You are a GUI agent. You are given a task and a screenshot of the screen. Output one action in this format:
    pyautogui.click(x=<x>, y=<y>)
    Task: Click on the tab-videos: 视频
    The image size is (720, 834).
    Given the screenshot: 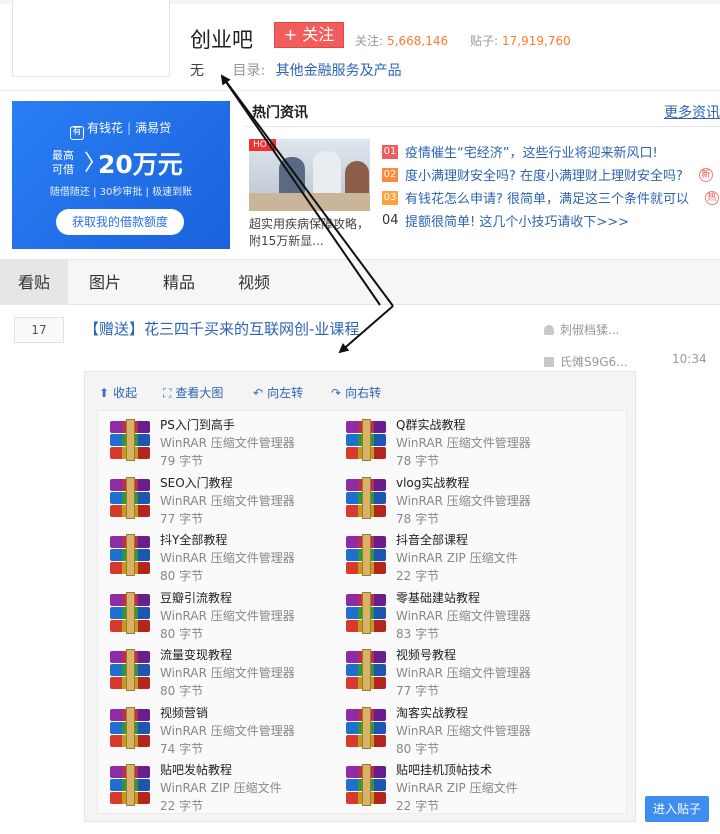 What is the action you would take?
    pyautogui.click(x=254, y=282)
    